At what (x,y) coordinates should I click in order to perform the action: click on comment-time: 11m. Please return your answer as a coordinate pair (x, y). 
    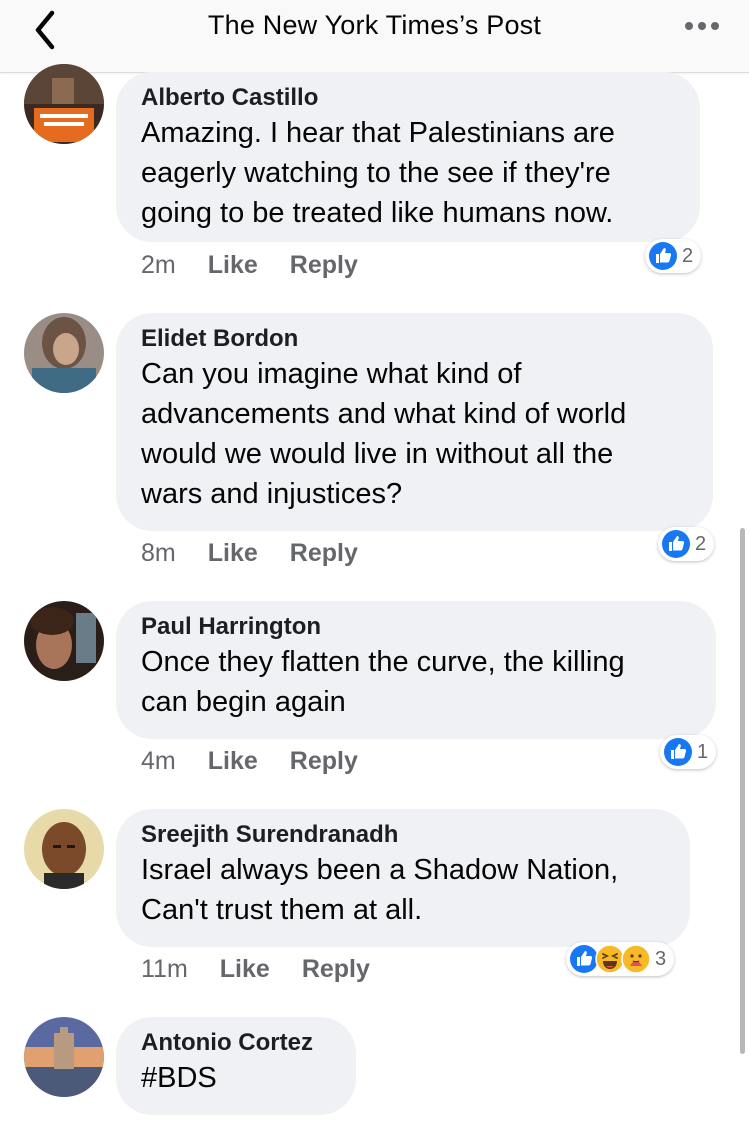
    Looking at the image, I should click on (164, 969).